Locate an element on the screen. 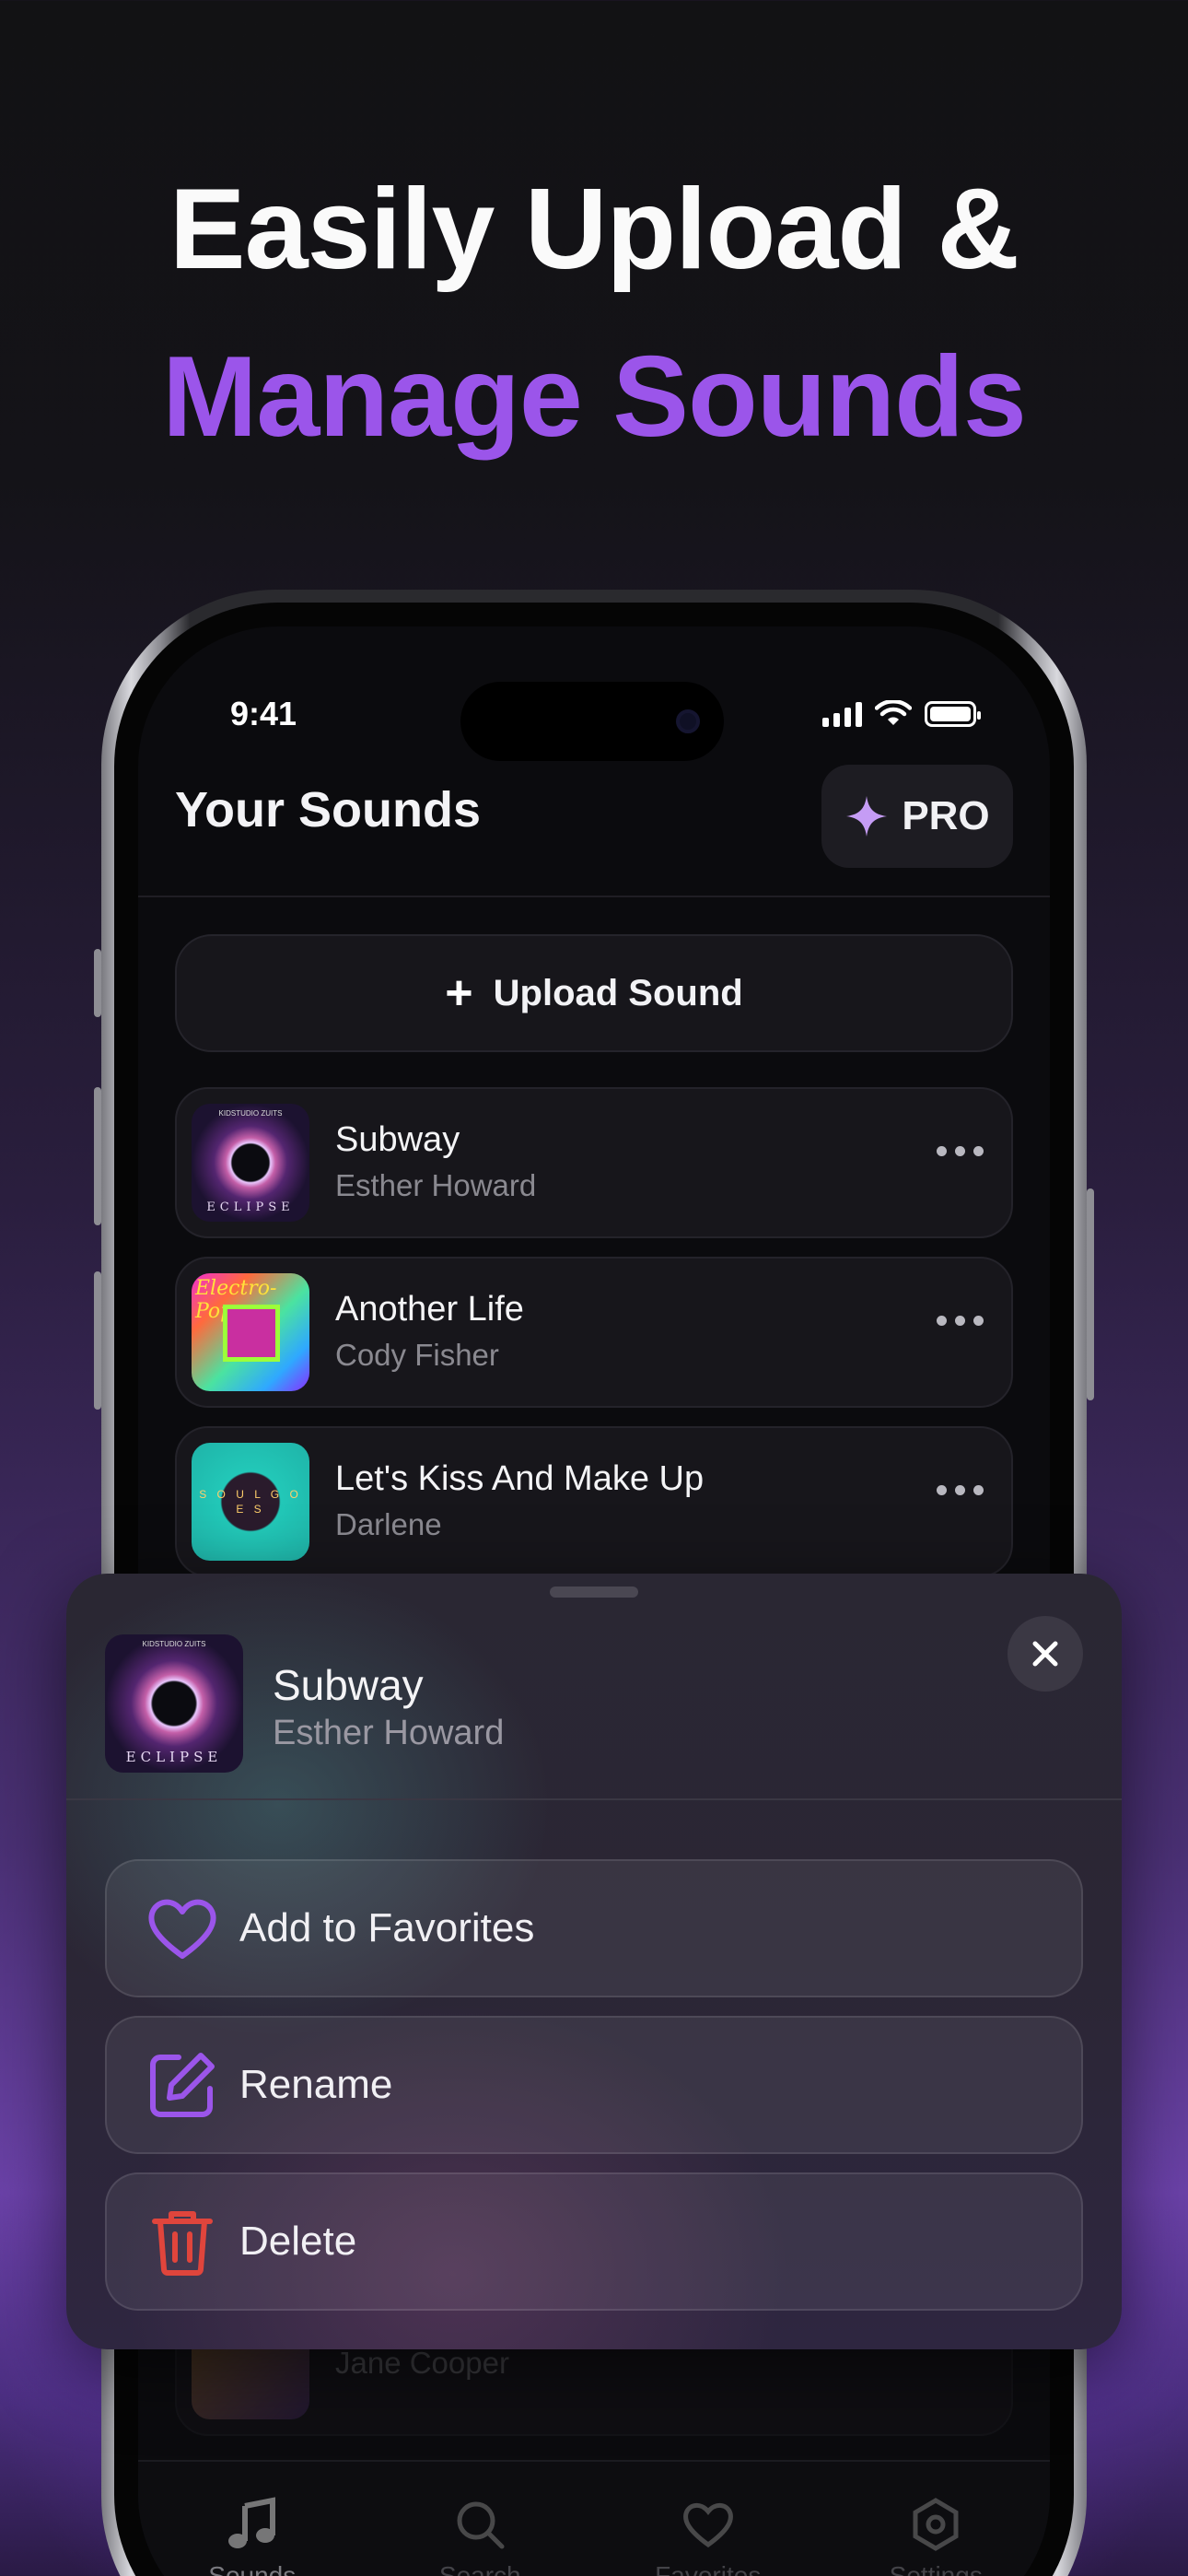 This screenshot has height=2576, width=1188. action-label: Add to Favorites is located at coordinates (387, 1927).